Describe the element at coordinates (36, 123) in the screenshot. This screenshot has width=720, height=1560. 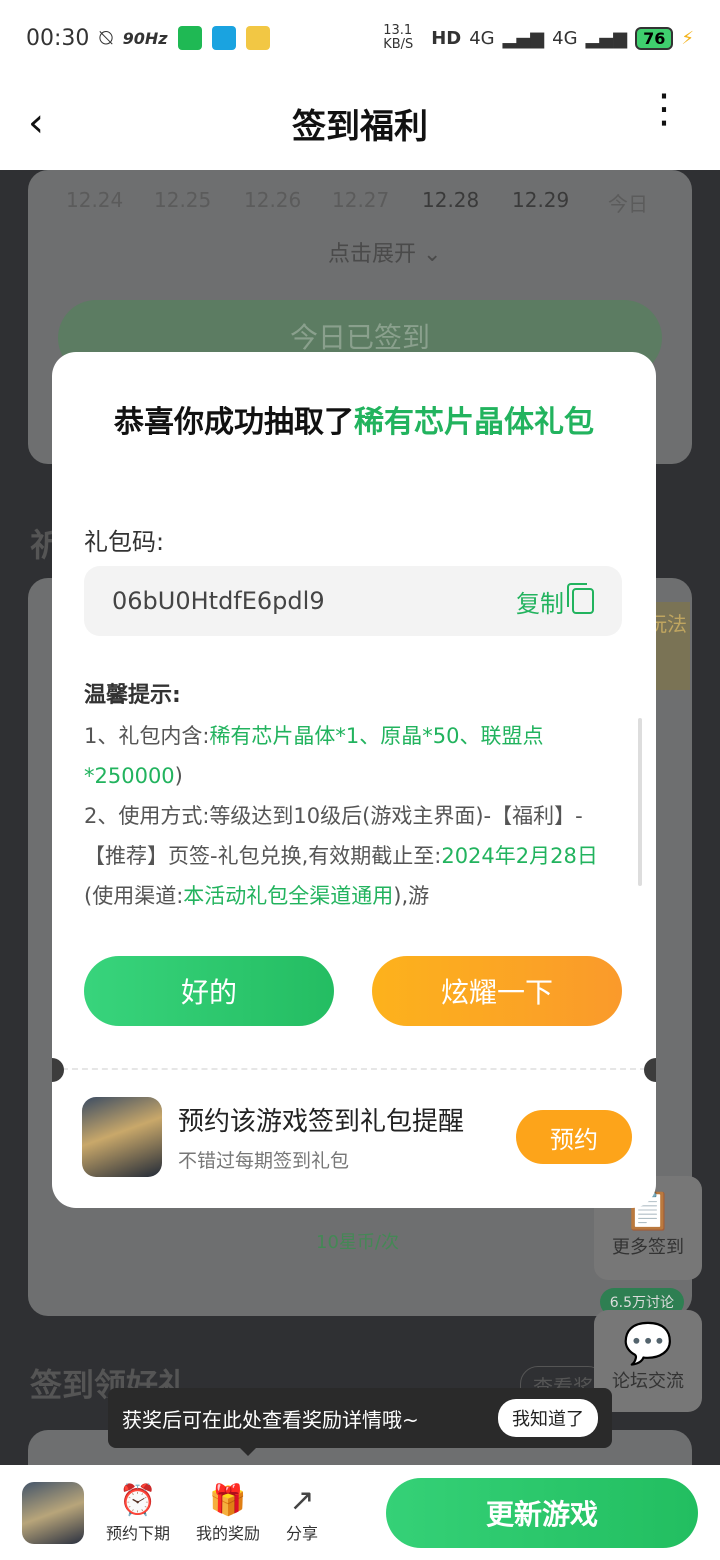
I see `chevron-left-icon: ‹` at that location.